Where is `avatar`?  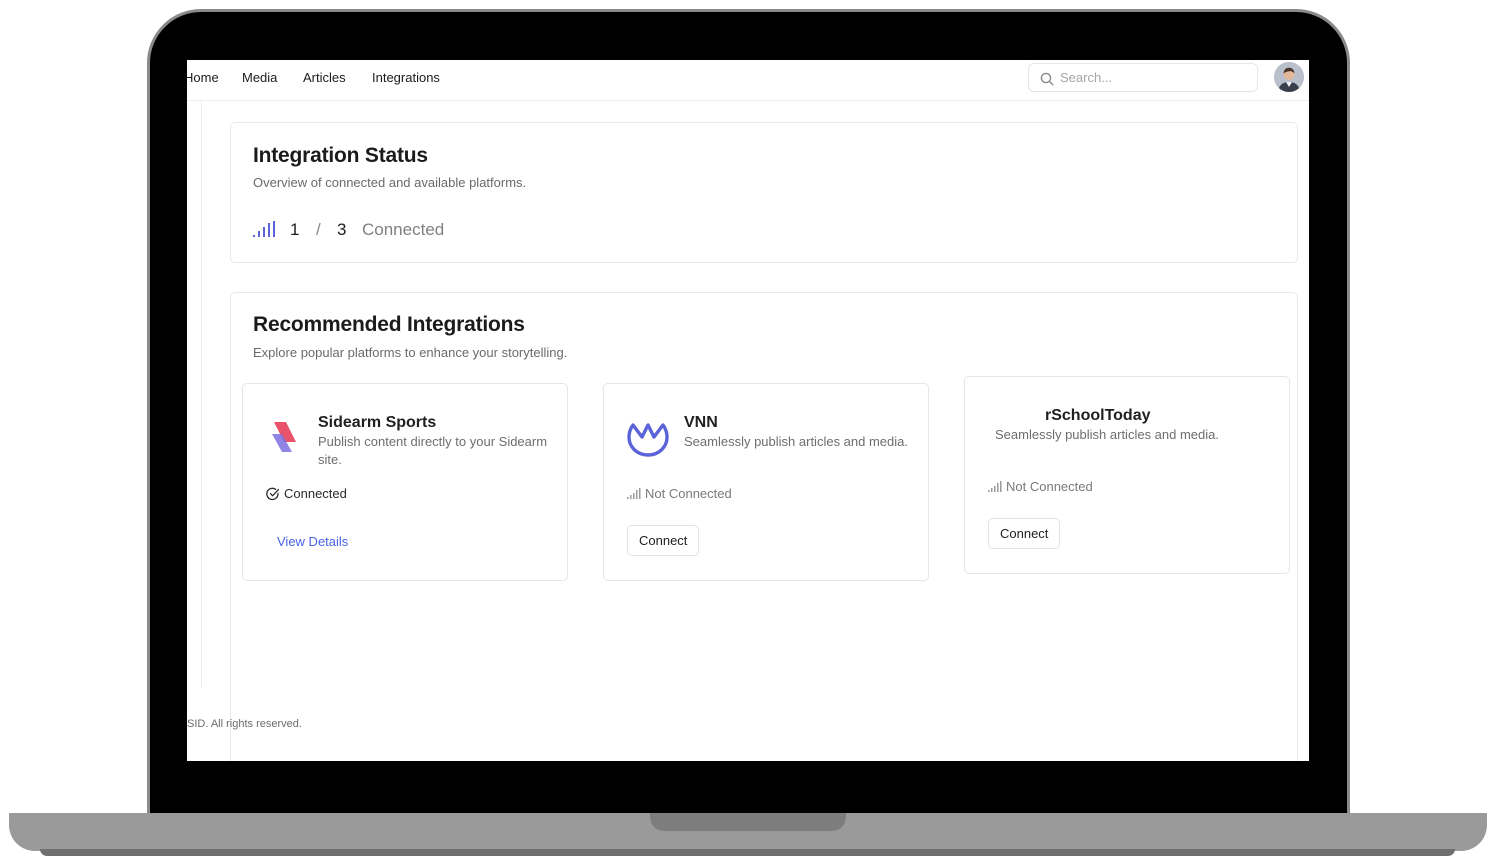
avatar is located at coordinates (1289, 77).